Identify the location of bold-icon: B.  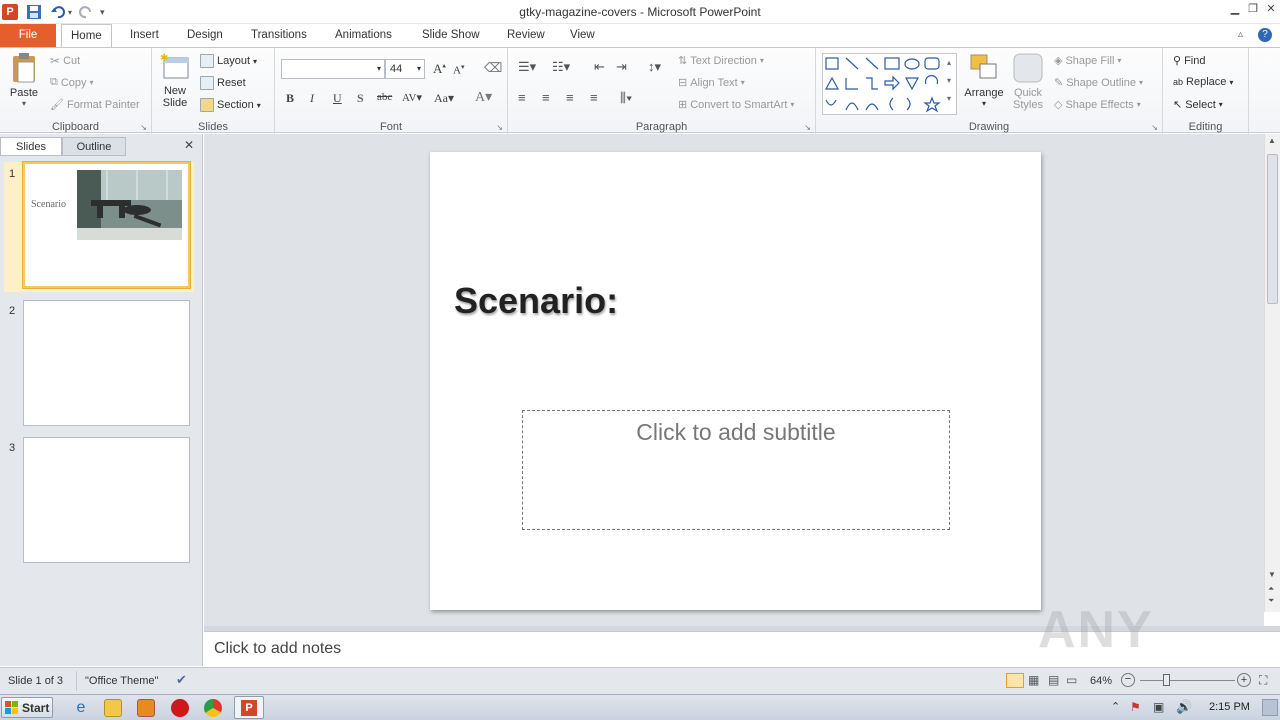
(290, 98).